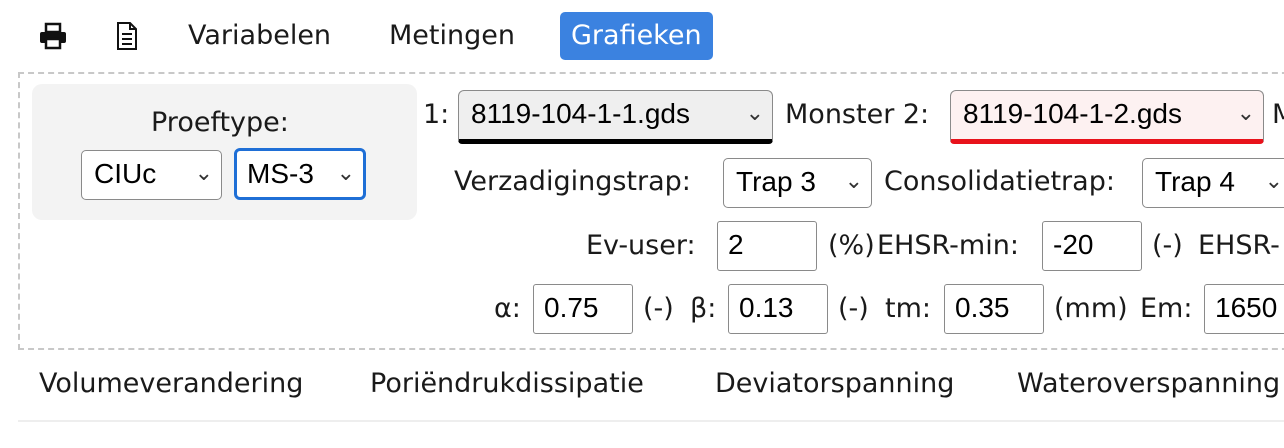 The image size is (1284, 448). Describe the element at coordinates (851, 245) in the screenshot. I see `ev-user-unit: (%)` at that location.